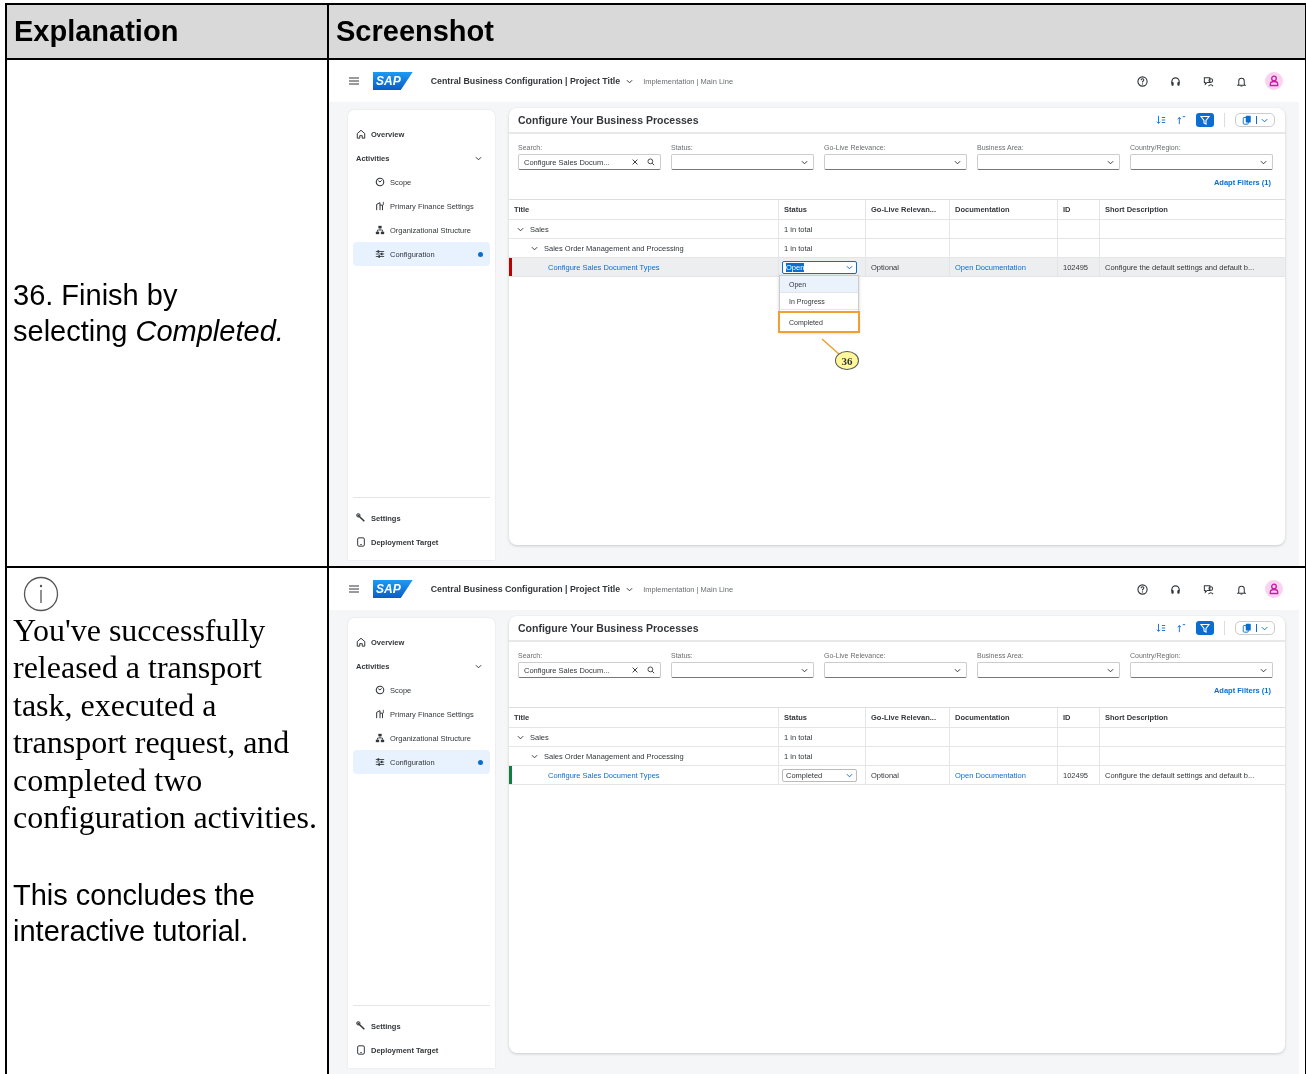 This screenshot has height=1074, width=1306. Describe the element at coordinates (415, 31) in the screenshot. I see `column-header: Screenshot` at that location.